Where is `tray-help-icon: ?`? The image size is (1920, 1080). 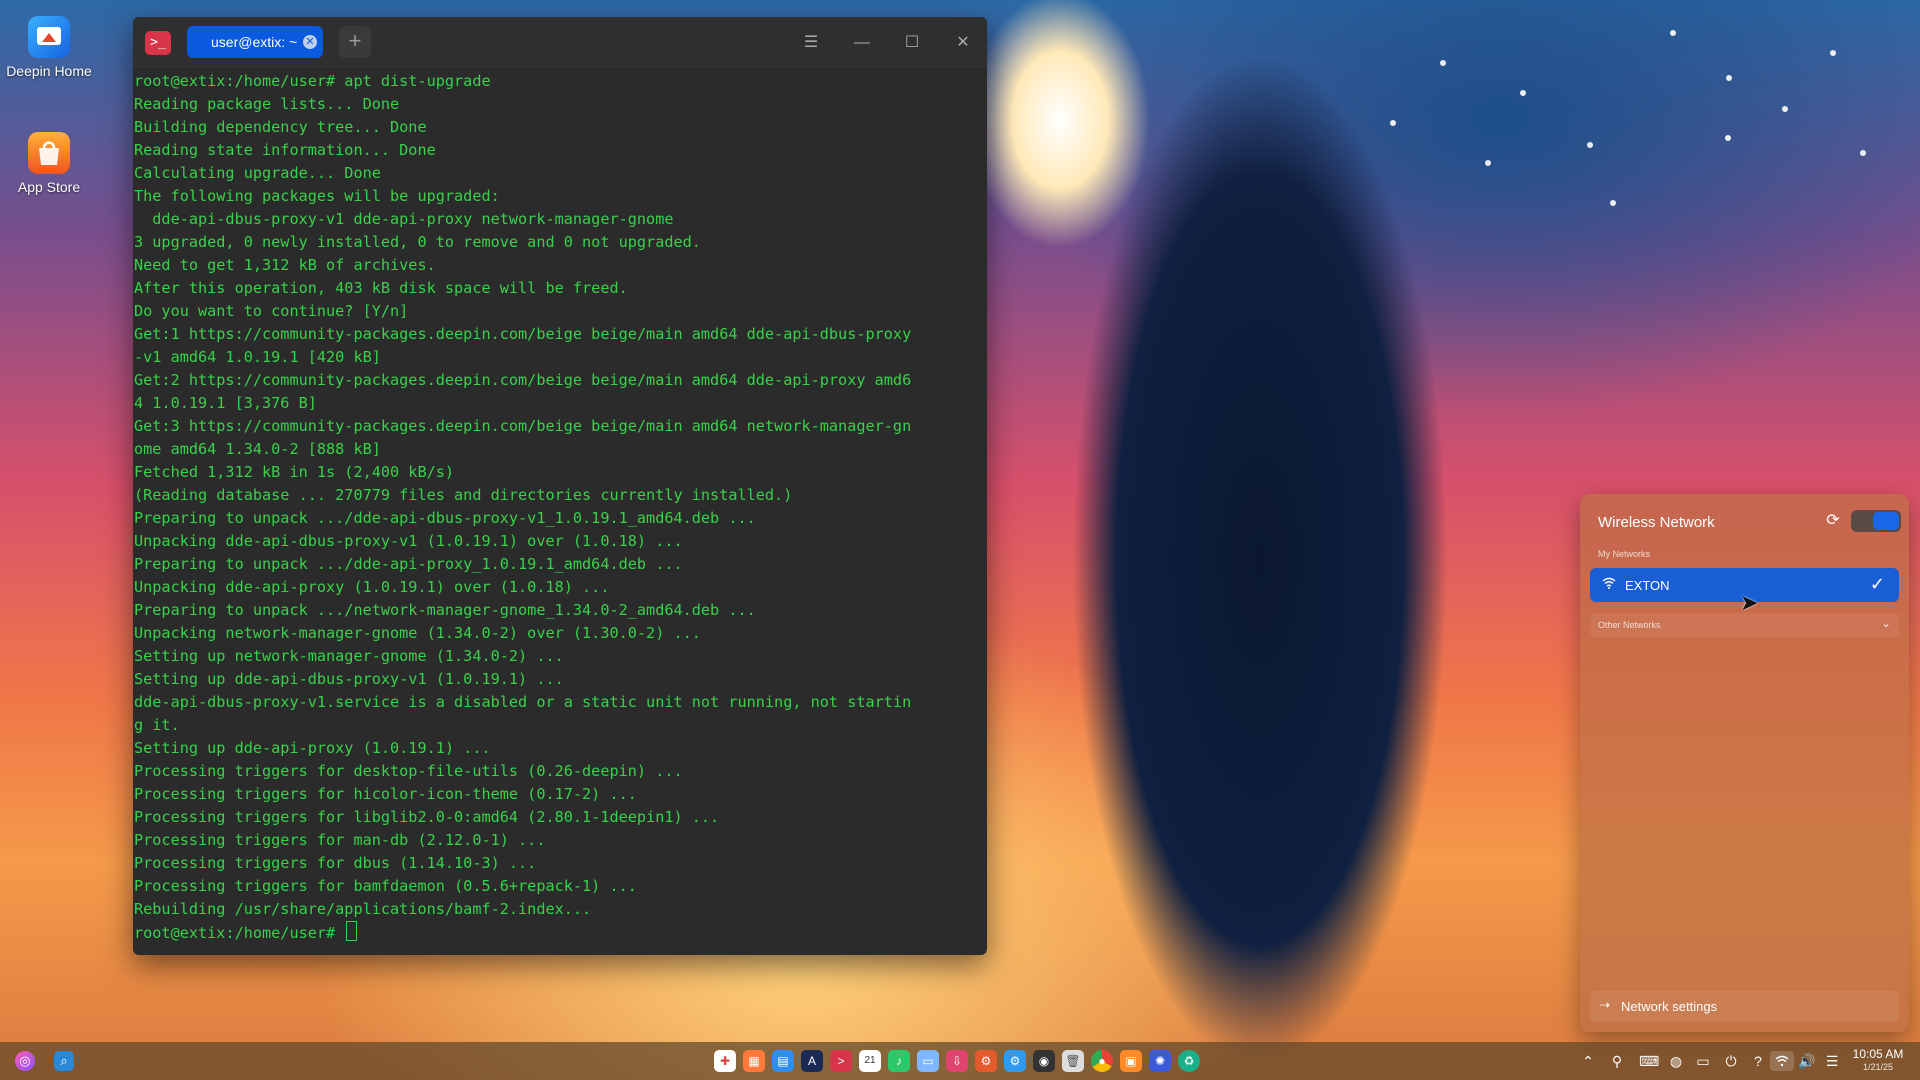
tray-help-icon: ? is located at coordinates (1758, 1061).